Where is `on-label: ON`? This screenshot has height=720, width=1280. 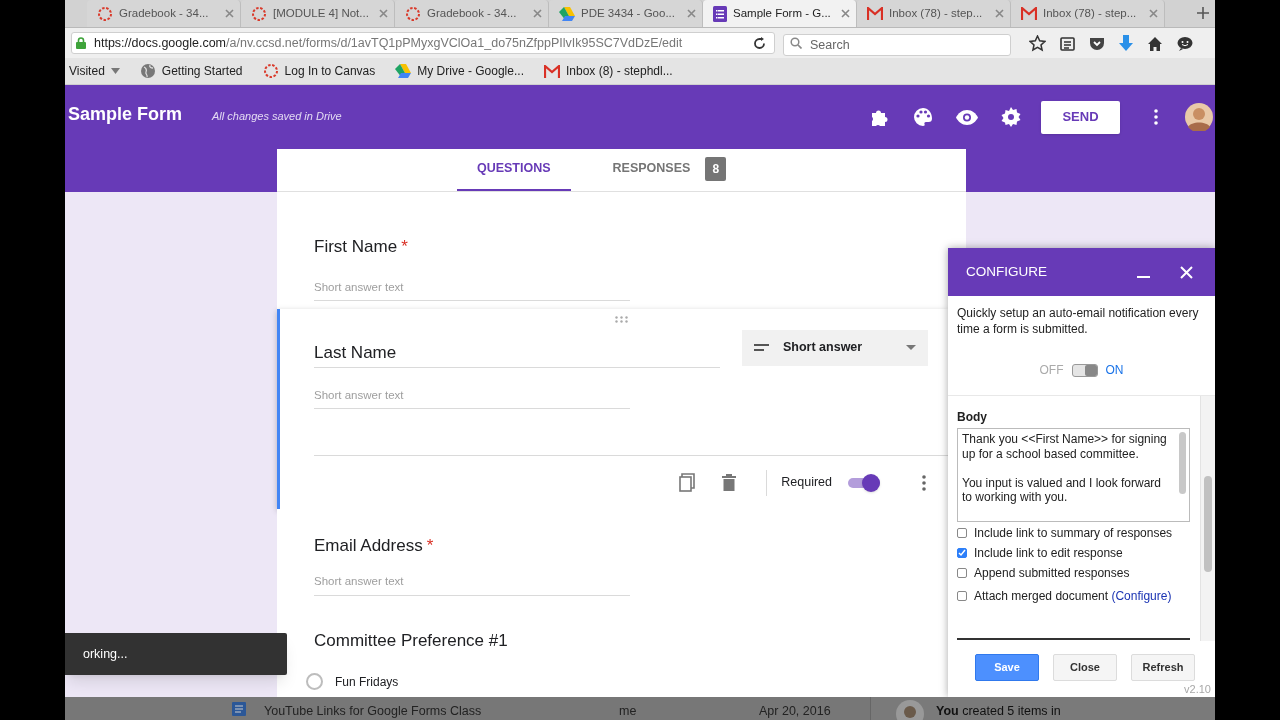 on-label: ON is located at coordinates (1114, 370).